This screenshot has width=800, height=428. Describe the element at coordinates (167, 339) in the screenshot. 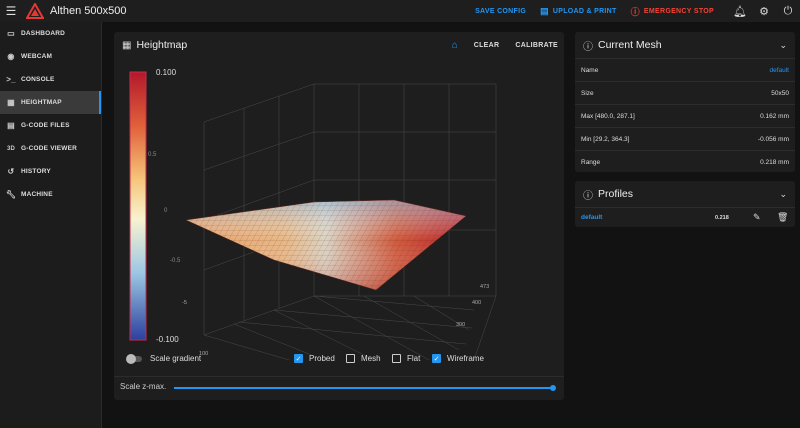

I see `colorbar-min: -0.100` at that location.